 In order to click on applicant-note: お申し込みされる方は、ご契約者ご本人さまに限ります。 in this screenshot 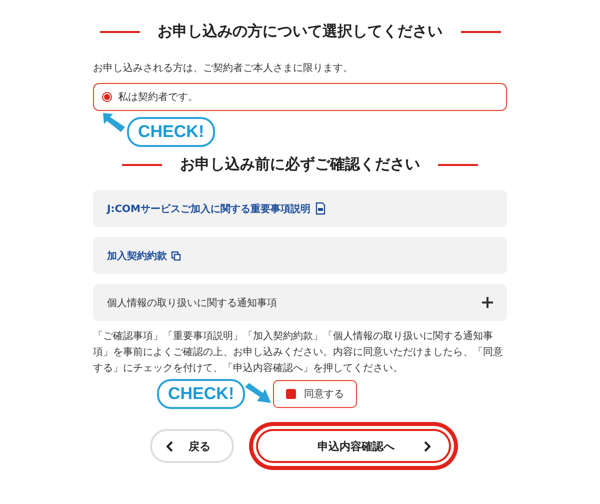, I will do `click(223, 68)`.